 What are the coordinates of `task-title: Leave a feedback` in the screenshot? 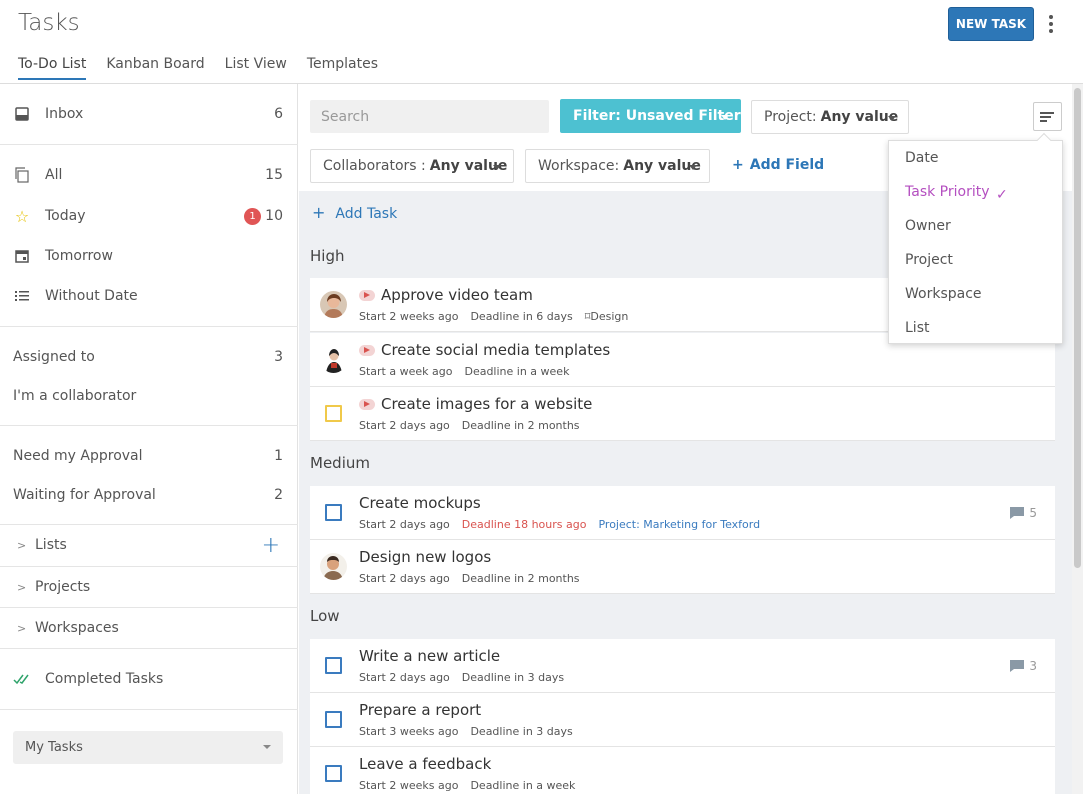 It's located at (425, 764).